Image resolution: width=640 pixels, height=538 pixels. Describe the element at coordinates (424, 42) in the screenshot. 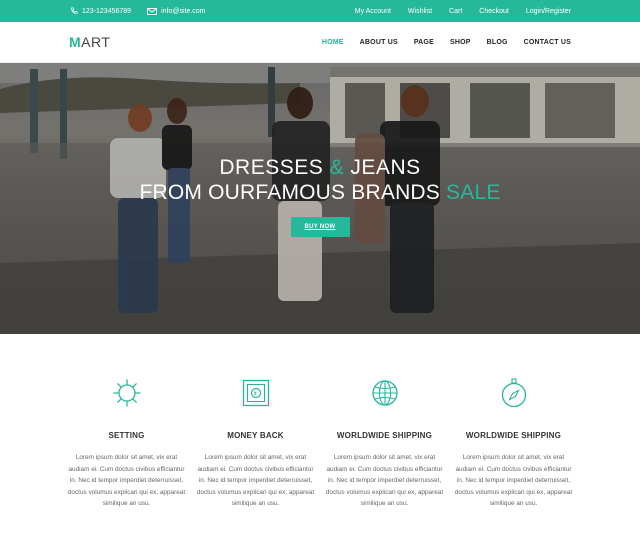

I see `nav-page: PAGE` at that location.